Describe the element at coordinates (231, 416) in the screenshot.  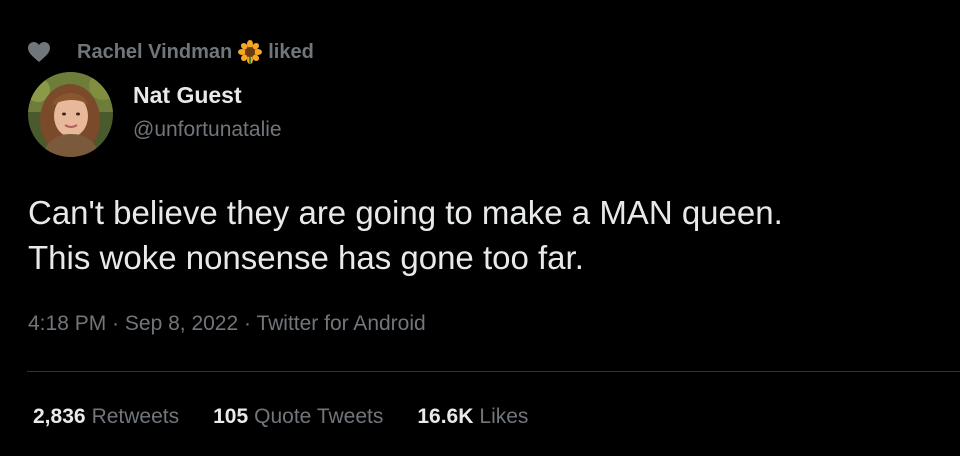
I see `quote-tweets-count: 105` at that location.